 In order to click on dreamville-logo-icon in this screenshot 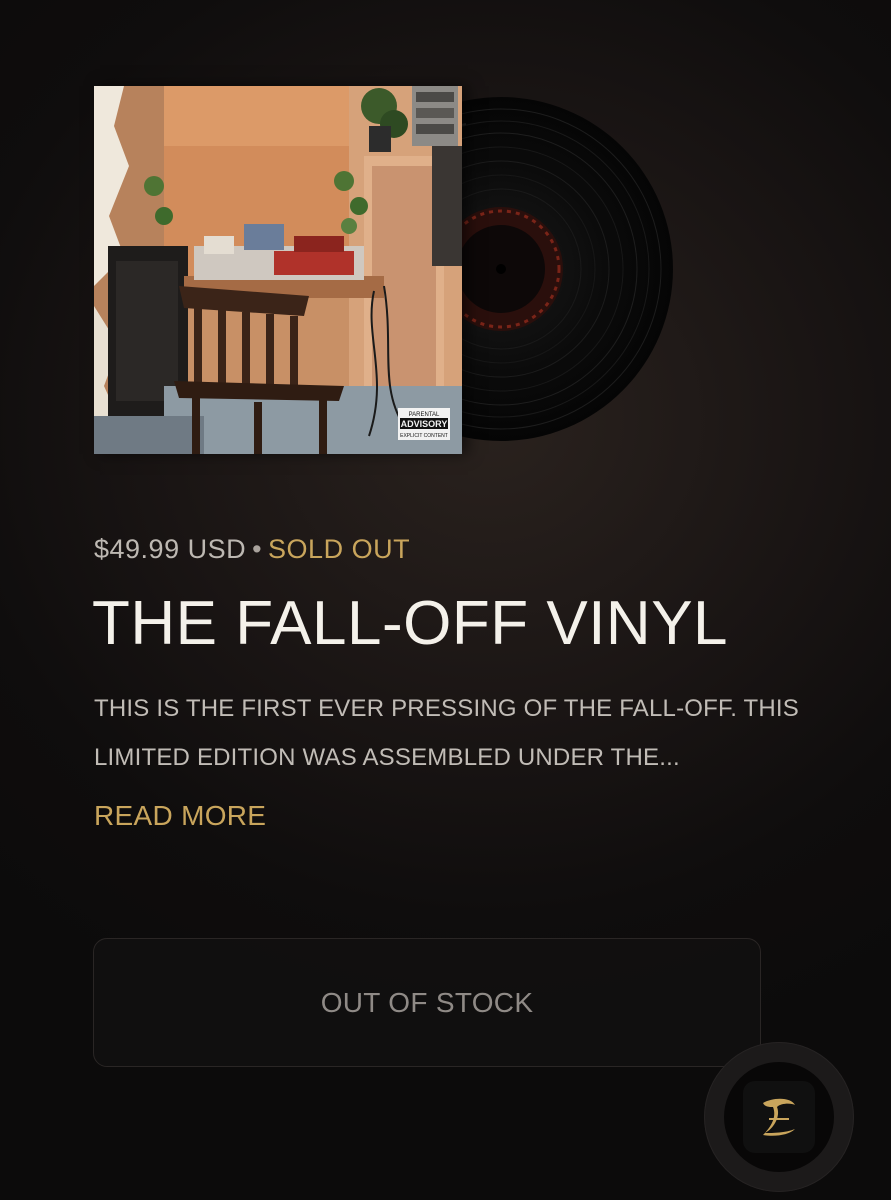, I will do `click(779, 1117)`.